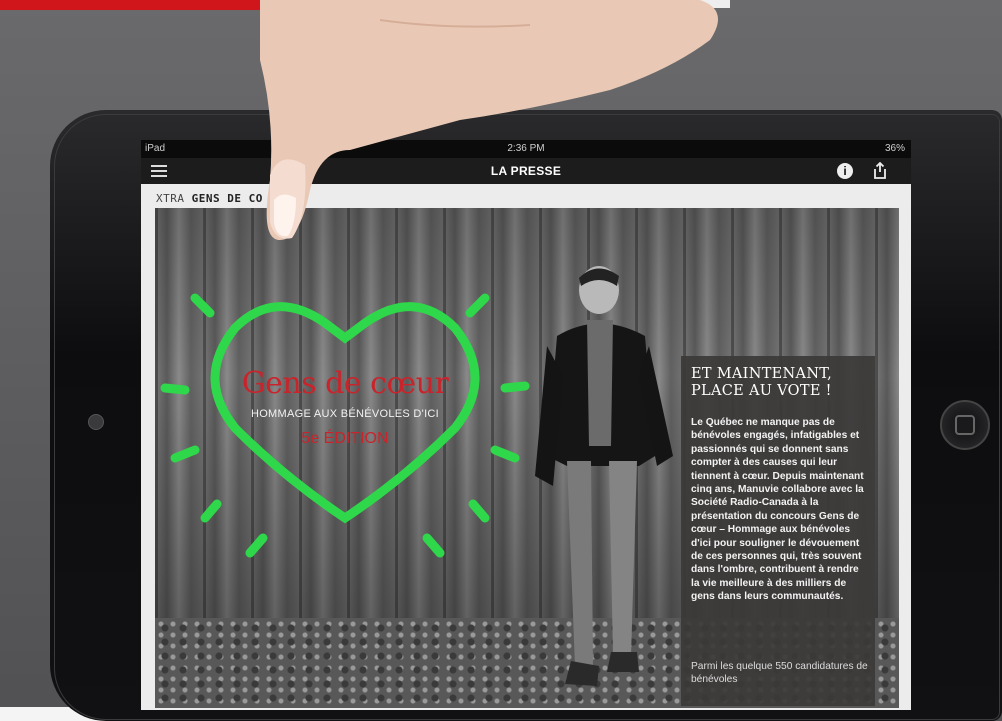 The height and width of the screenshot is (721, 1002). Describe the element at coordinates (845, 171) in the screenshot. I see `info-icon: i` at that location.